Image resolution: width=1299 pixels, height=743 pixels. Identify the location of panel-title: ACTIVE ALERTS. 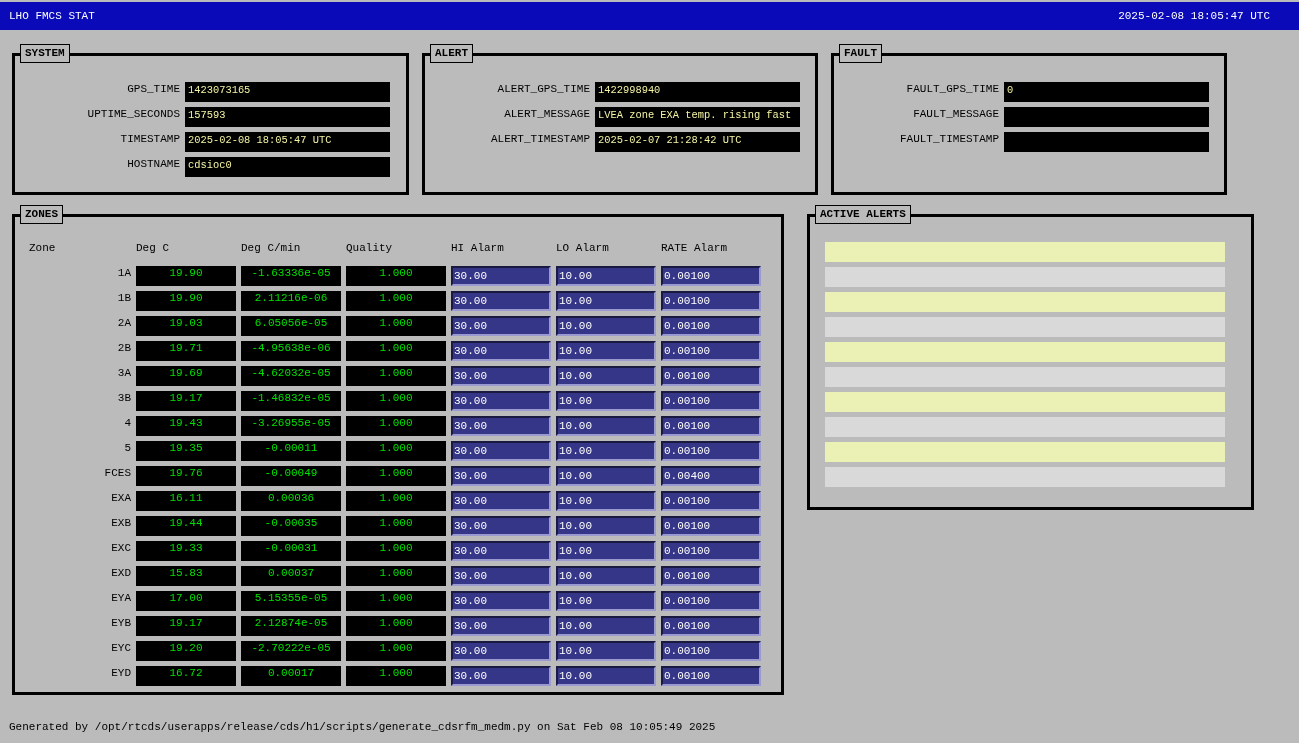
(863, 214).